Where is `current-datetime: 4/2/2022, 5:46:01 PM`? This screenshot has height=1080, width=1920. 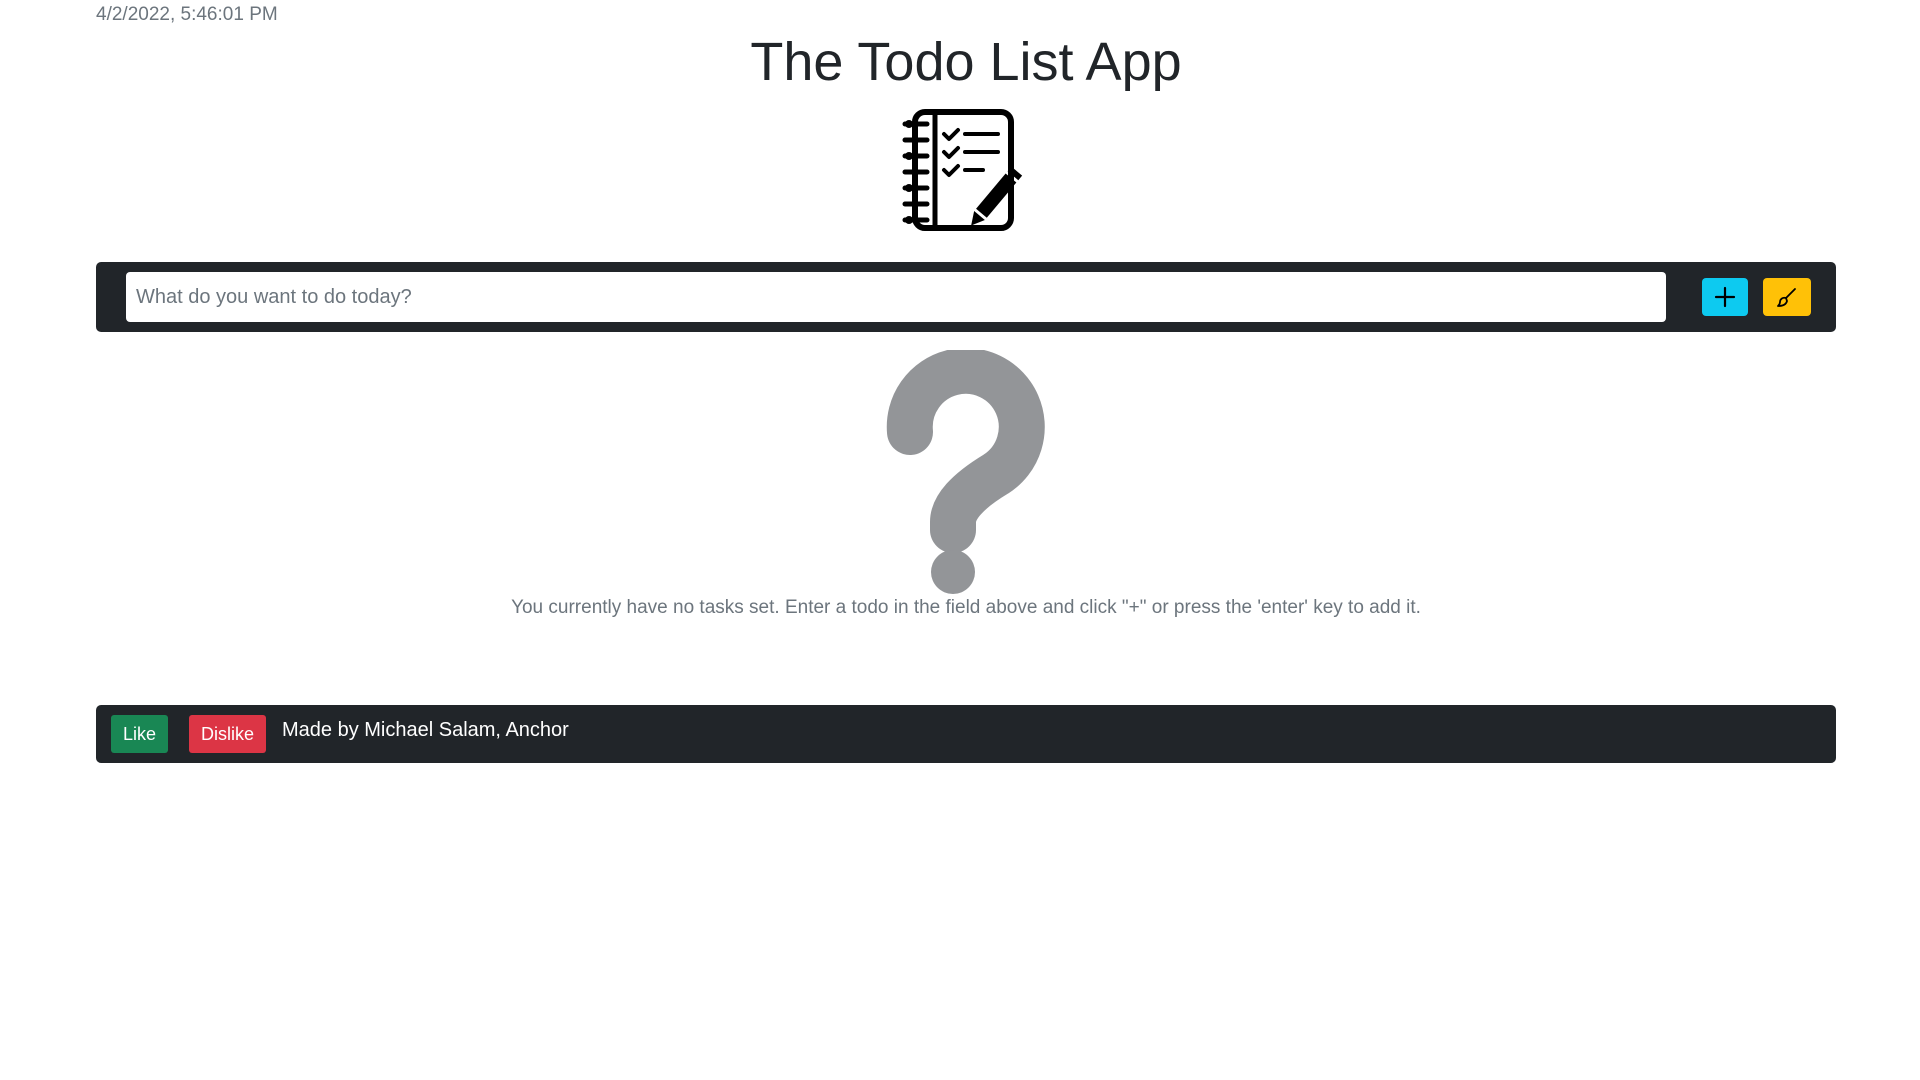 current-datetime: 4/2/2022, 5:46:01 PM is located at coordinates (187, 14).